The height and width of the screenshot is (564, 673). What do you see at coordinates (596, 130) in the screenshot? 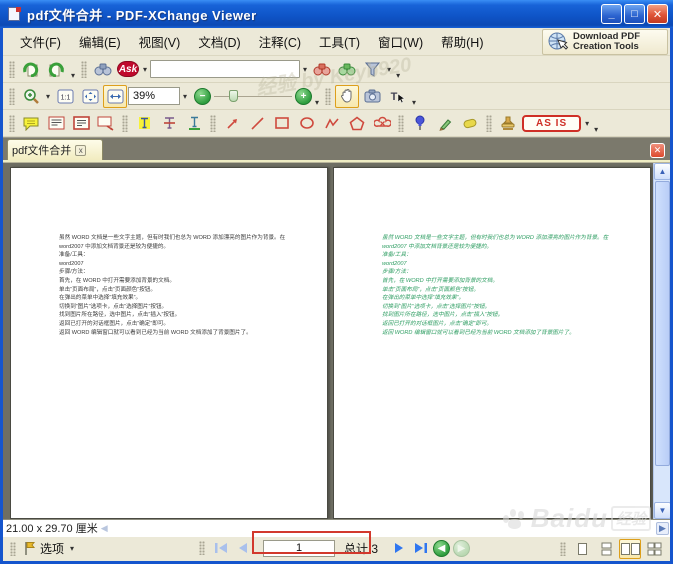
I see `comment-overflow-icon: ▾` at bounding box center [596, 130].